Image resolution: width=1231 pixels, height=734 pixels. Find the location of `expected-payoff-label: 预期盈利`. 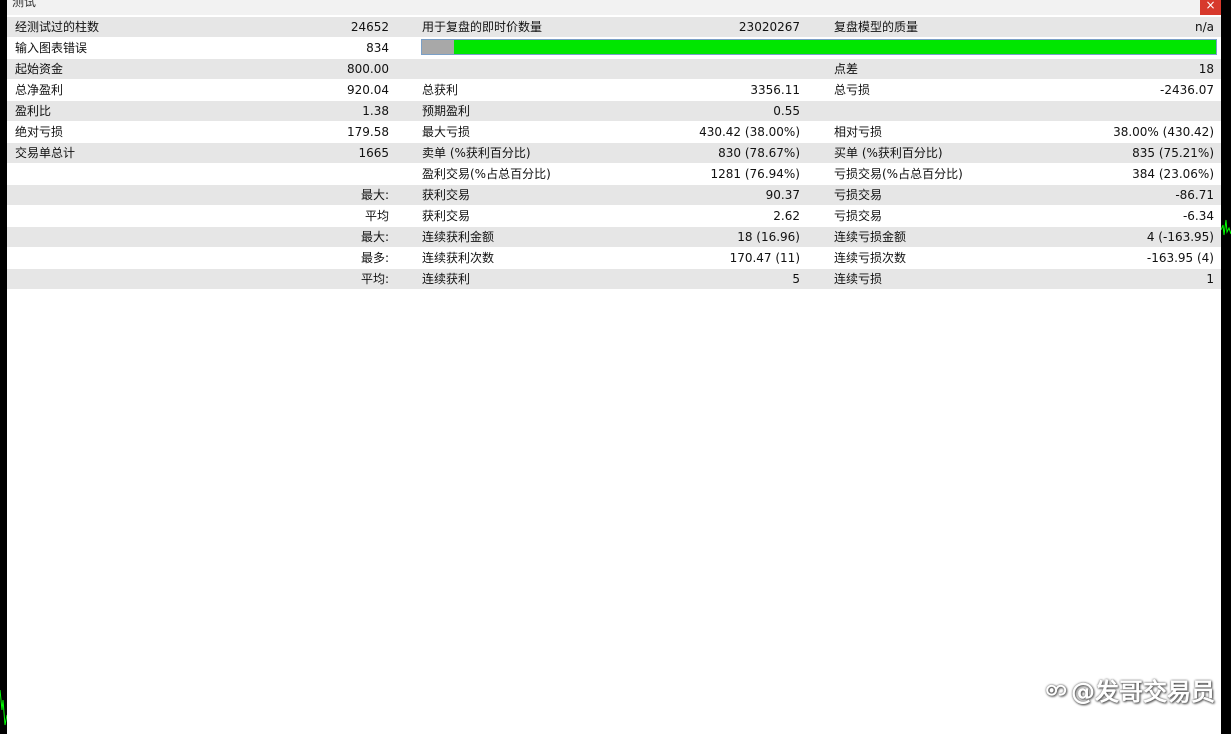

expected-payoff-label: 预期盈利 is located at coordinates (446, 111).